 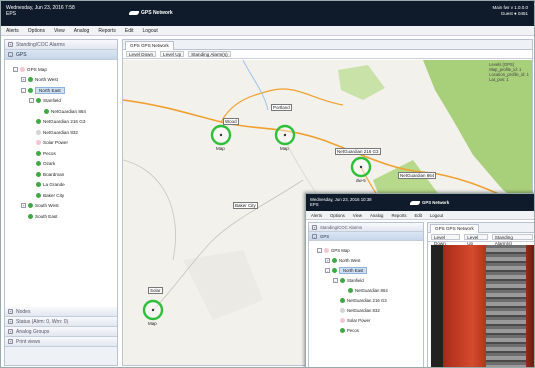 What do you see at coordinates (429, 202) in the screenshot?
I see `overlay-logo: GPS Network` at bounding box center [429, 202].